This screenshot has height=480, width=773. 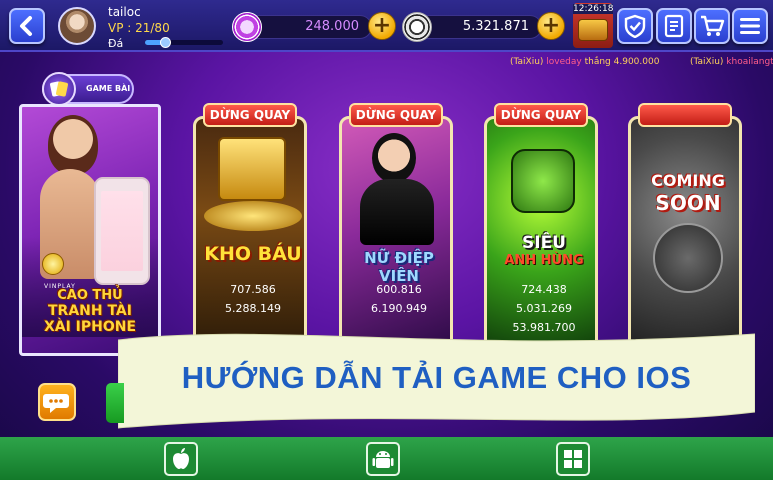 What do you see at coordinates (688, 258) in the screenshot?
I see `skull-emblem-image` at bounding box center [688, 258].